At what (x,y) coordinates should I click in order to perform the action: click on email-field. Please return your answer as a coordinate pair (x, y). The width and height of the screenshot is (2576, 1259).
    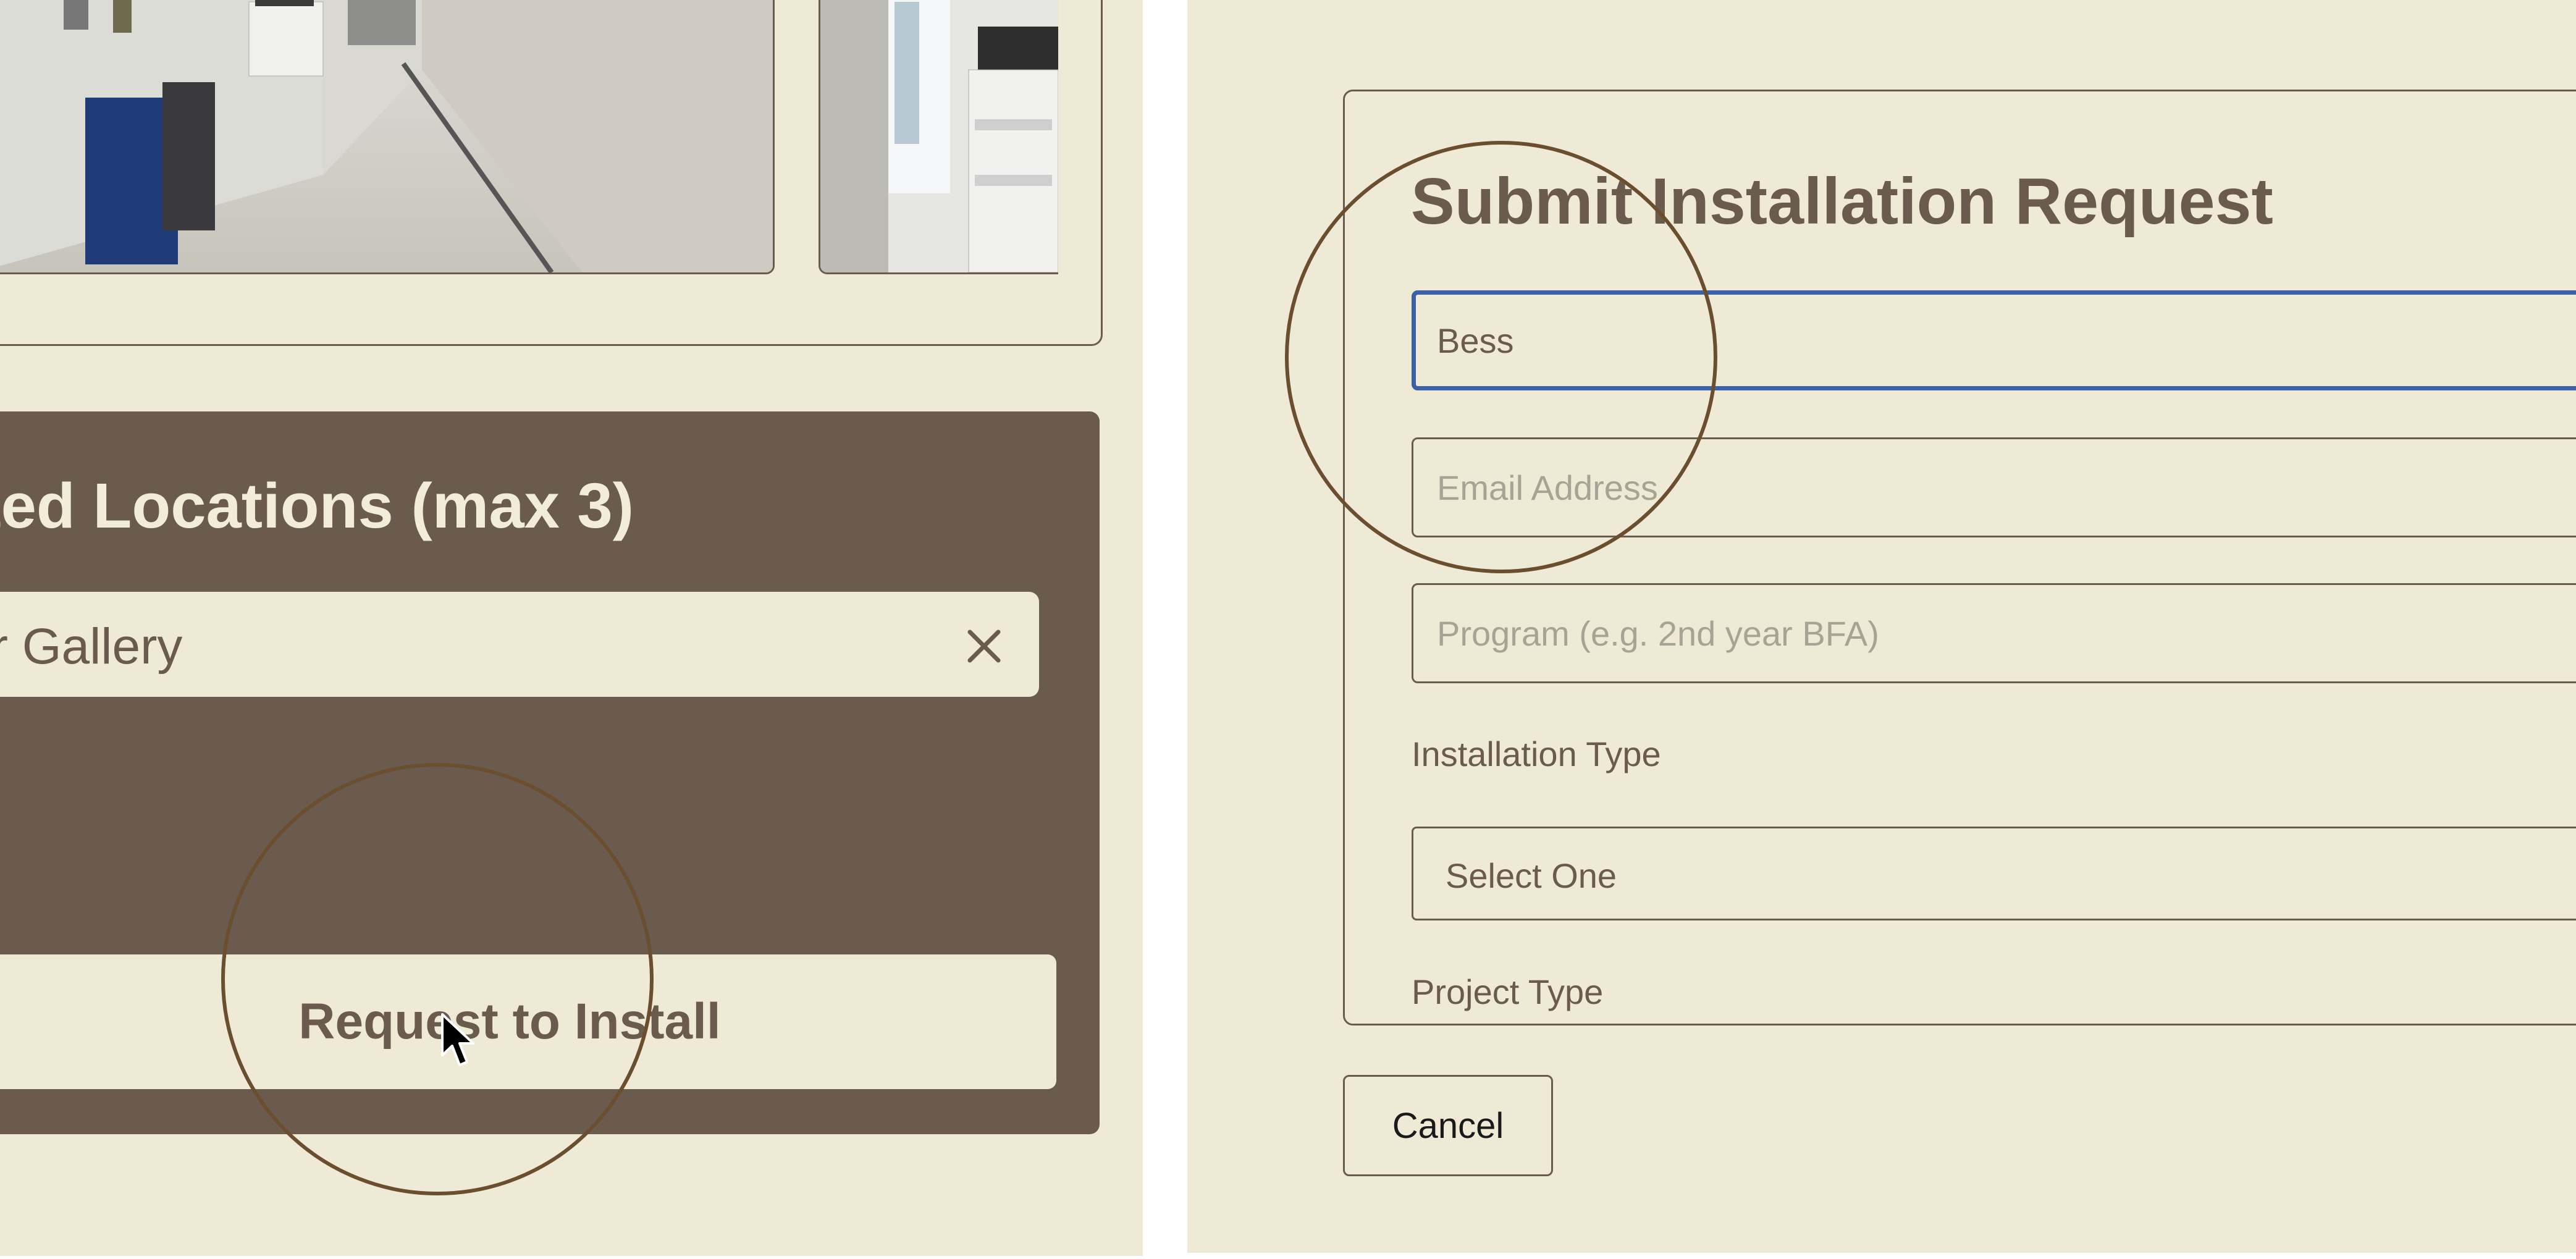
    Looking at the image, I should click on (1994, 487).